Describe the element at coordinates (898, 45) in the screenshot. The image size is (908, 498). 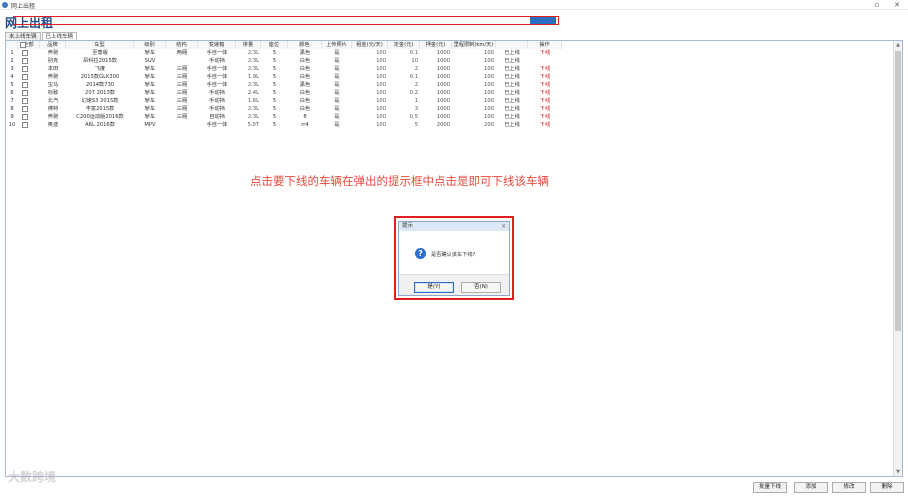
I see `scroll-up-icon: ▲` at that location.